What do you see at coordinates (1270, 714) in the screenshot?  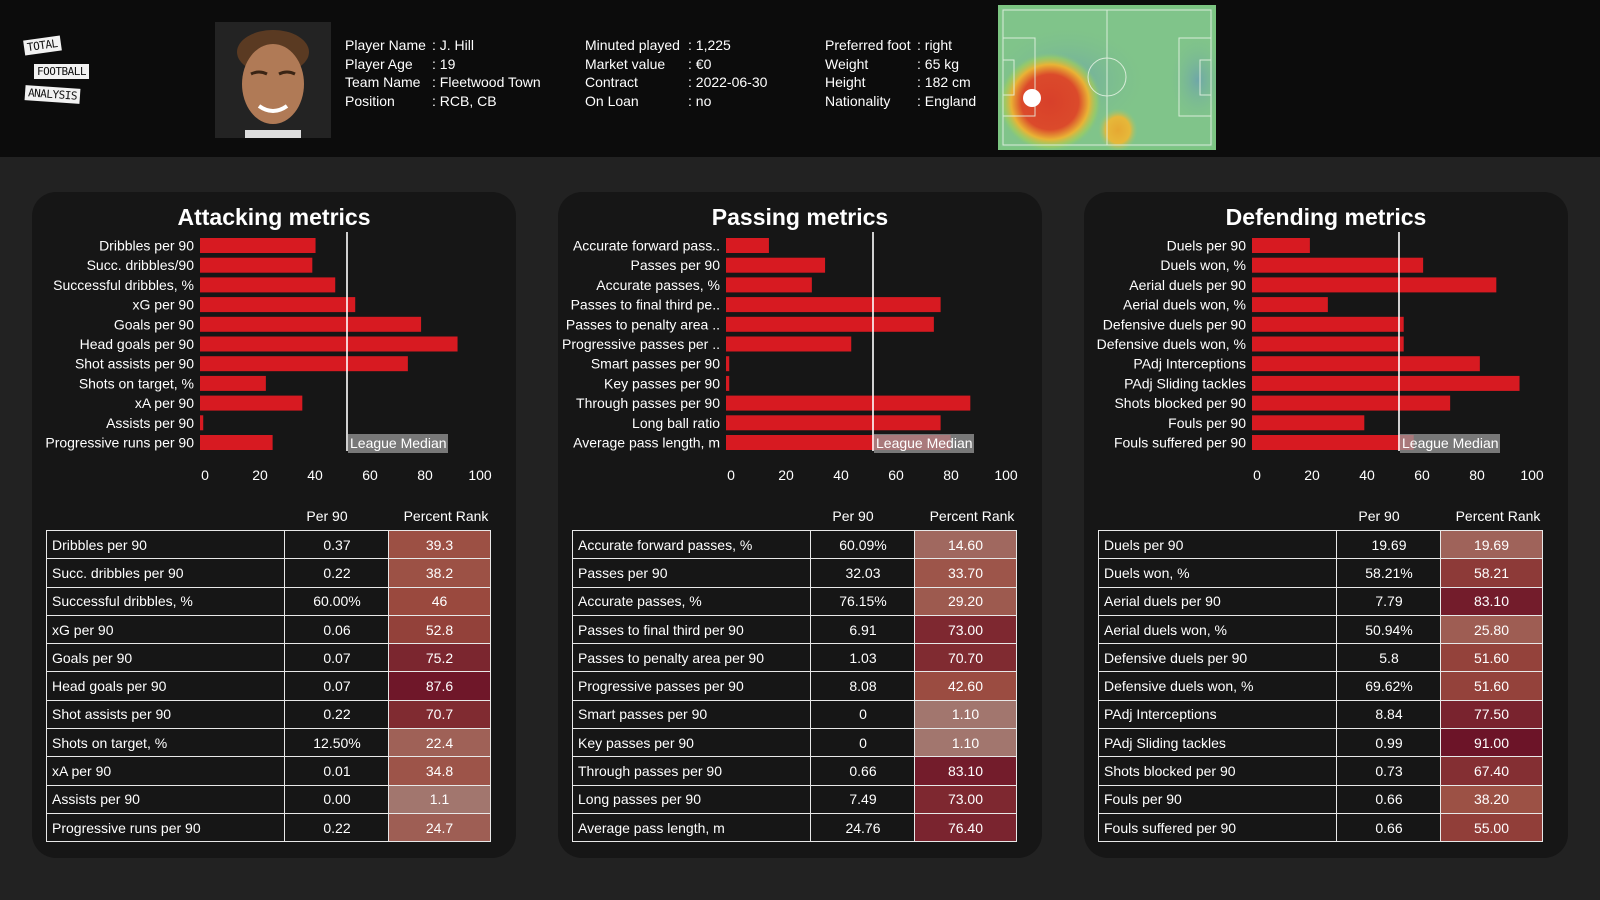 I see `table-row: PAdj Interceptions 8.84` at bounding box center [1270, 714].